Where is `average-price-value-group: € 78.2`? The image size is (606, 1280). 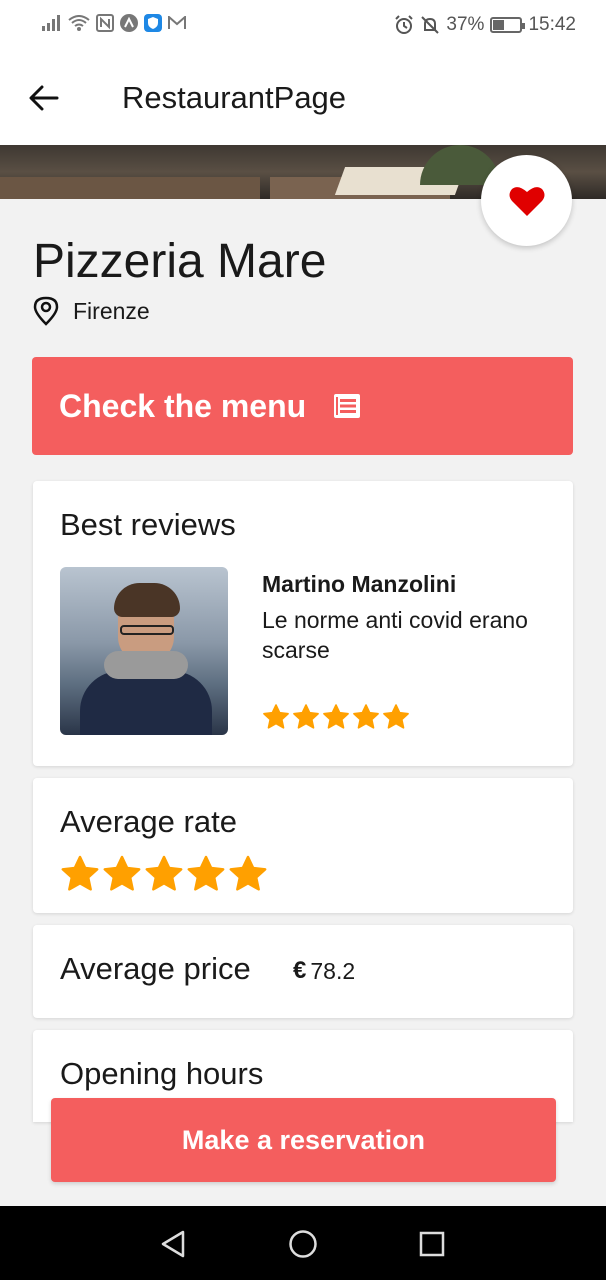
average-price-value-group: € 78.2 is located at coordinates (324, 971).